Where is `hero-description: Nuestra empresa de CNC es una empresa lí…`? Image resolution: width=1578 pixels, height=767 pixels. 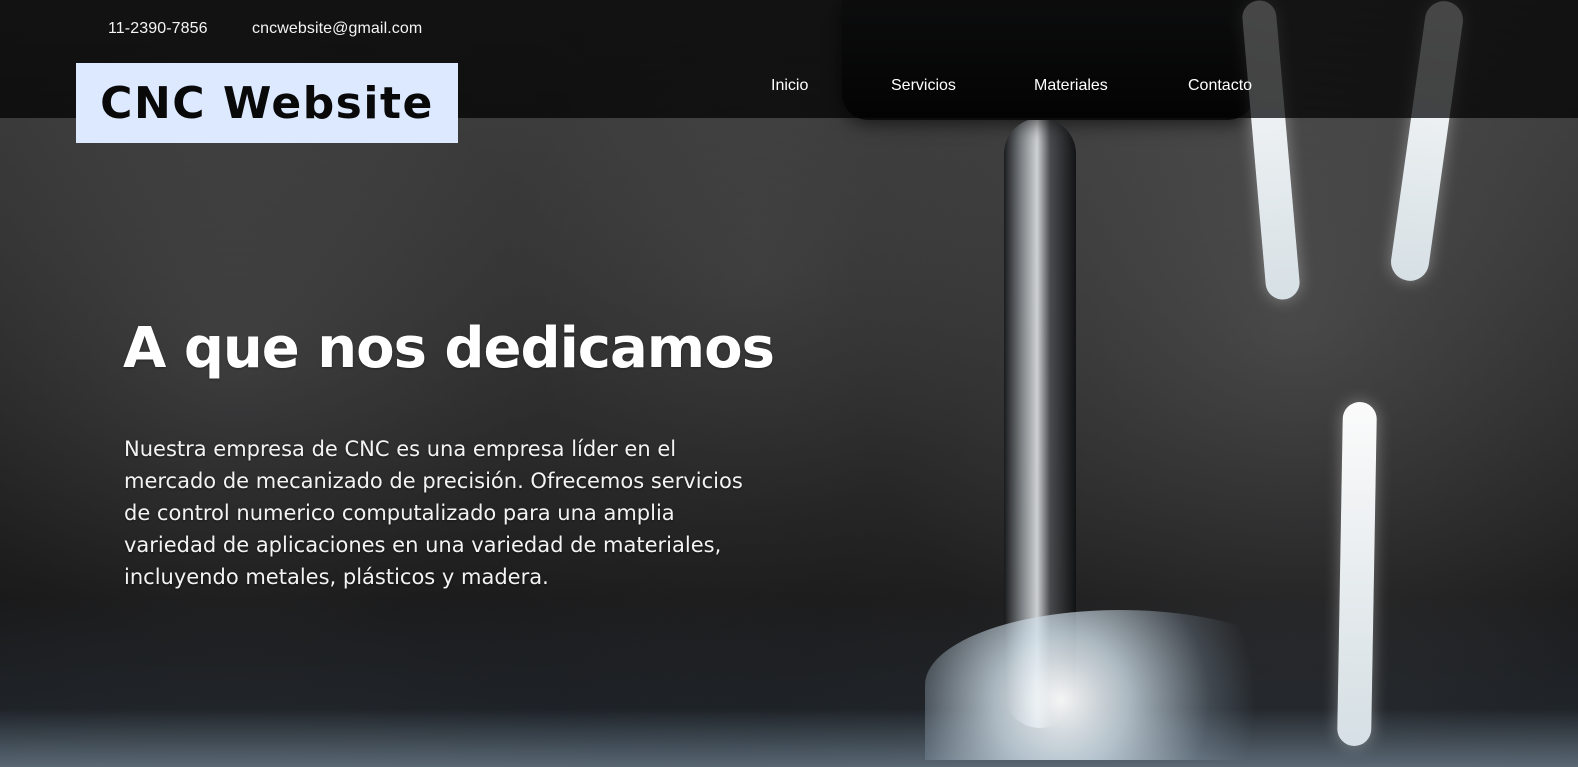
hero-description: Nuestra empresa de CNC es una empresa lí… is located at coordinates (433, 513).